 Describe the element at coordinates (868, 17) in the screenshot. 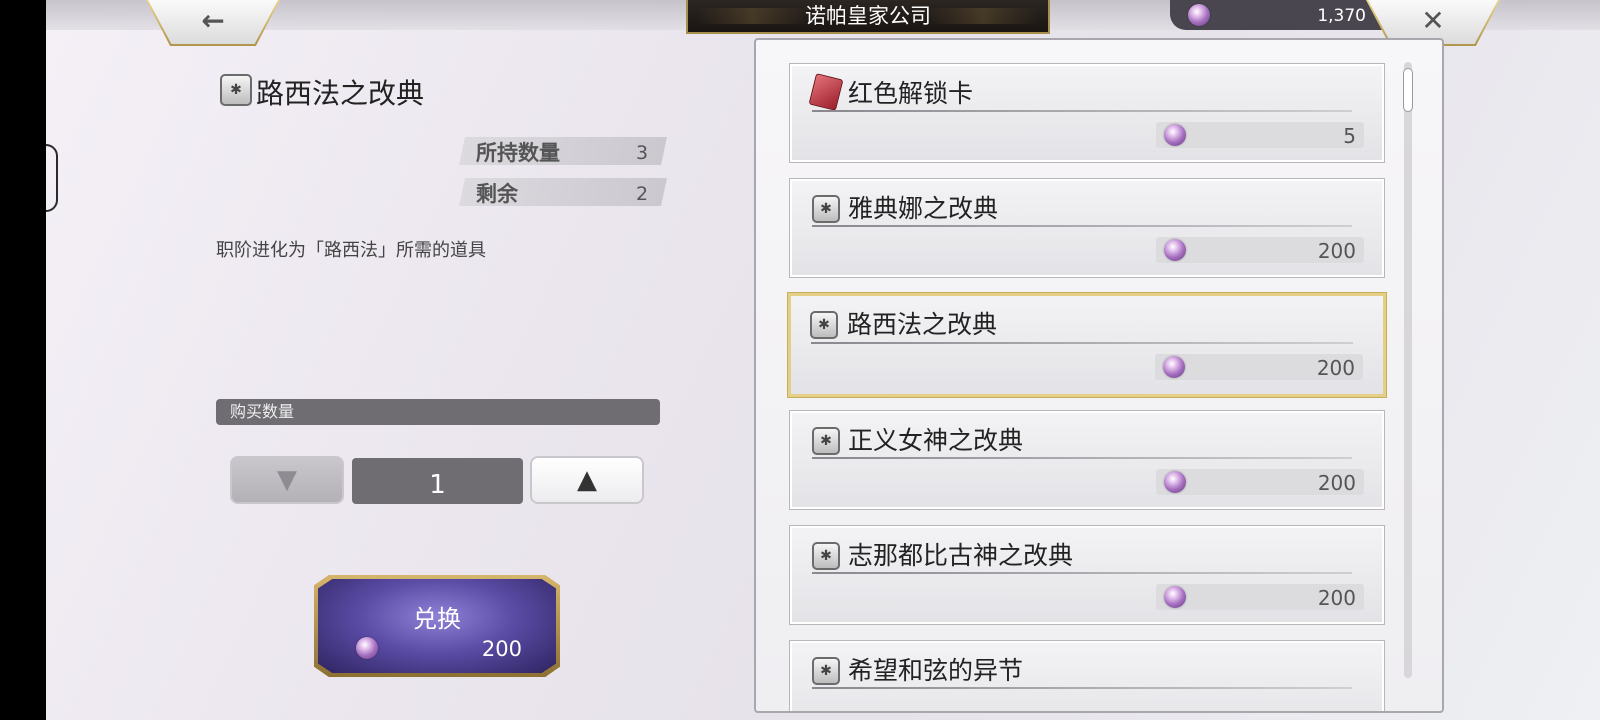

I see `page-title: 诺帕皇家公司` at that location.